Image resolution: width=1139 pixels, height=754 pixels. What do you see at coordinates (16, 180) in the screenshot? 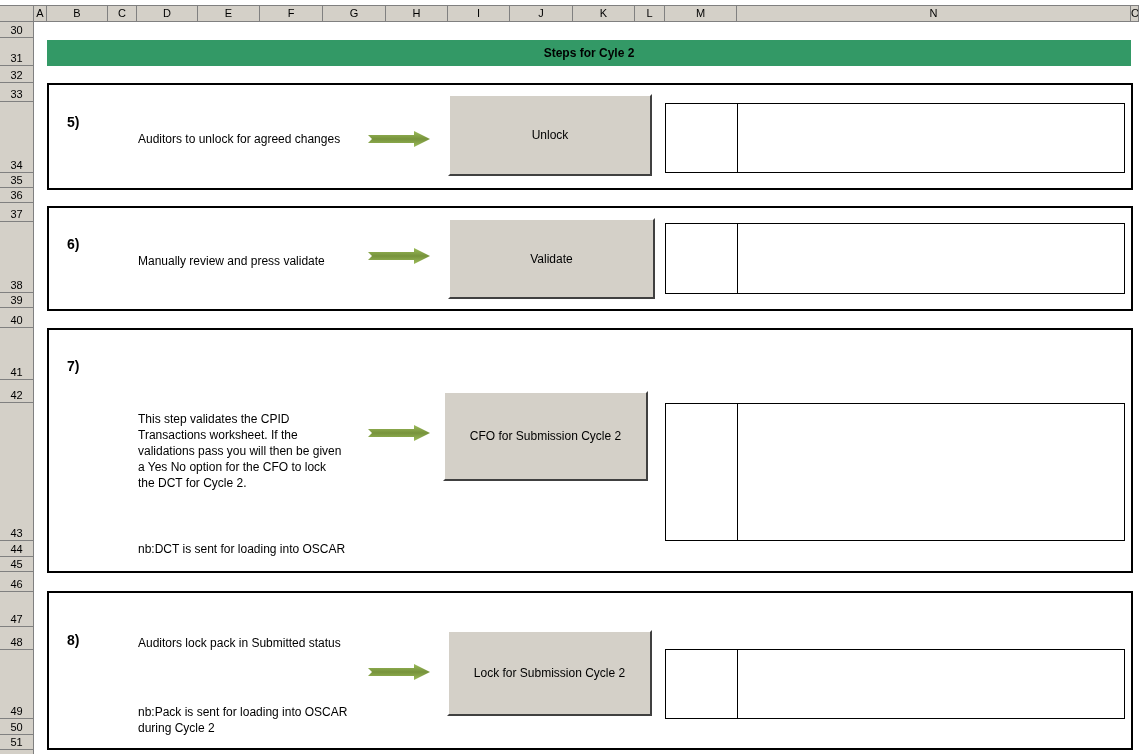
I see `row-header: 35` at bounding box center [16, 180].